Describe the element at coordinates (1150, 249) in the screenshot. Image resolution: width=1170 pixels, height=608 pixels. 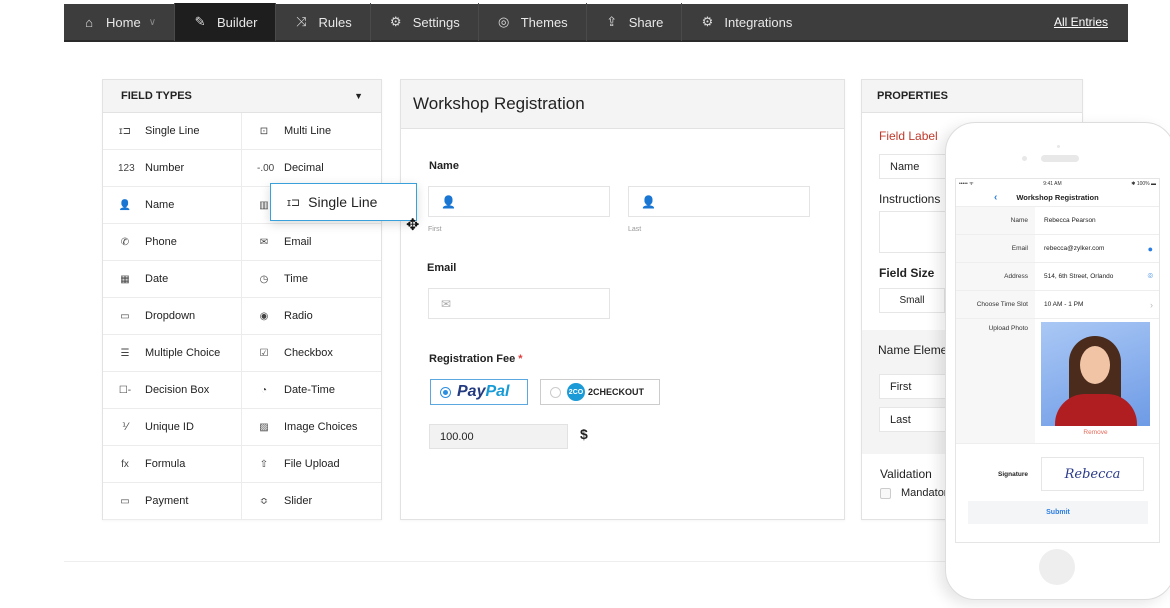
I see `row-action-icon: ●` at that location.